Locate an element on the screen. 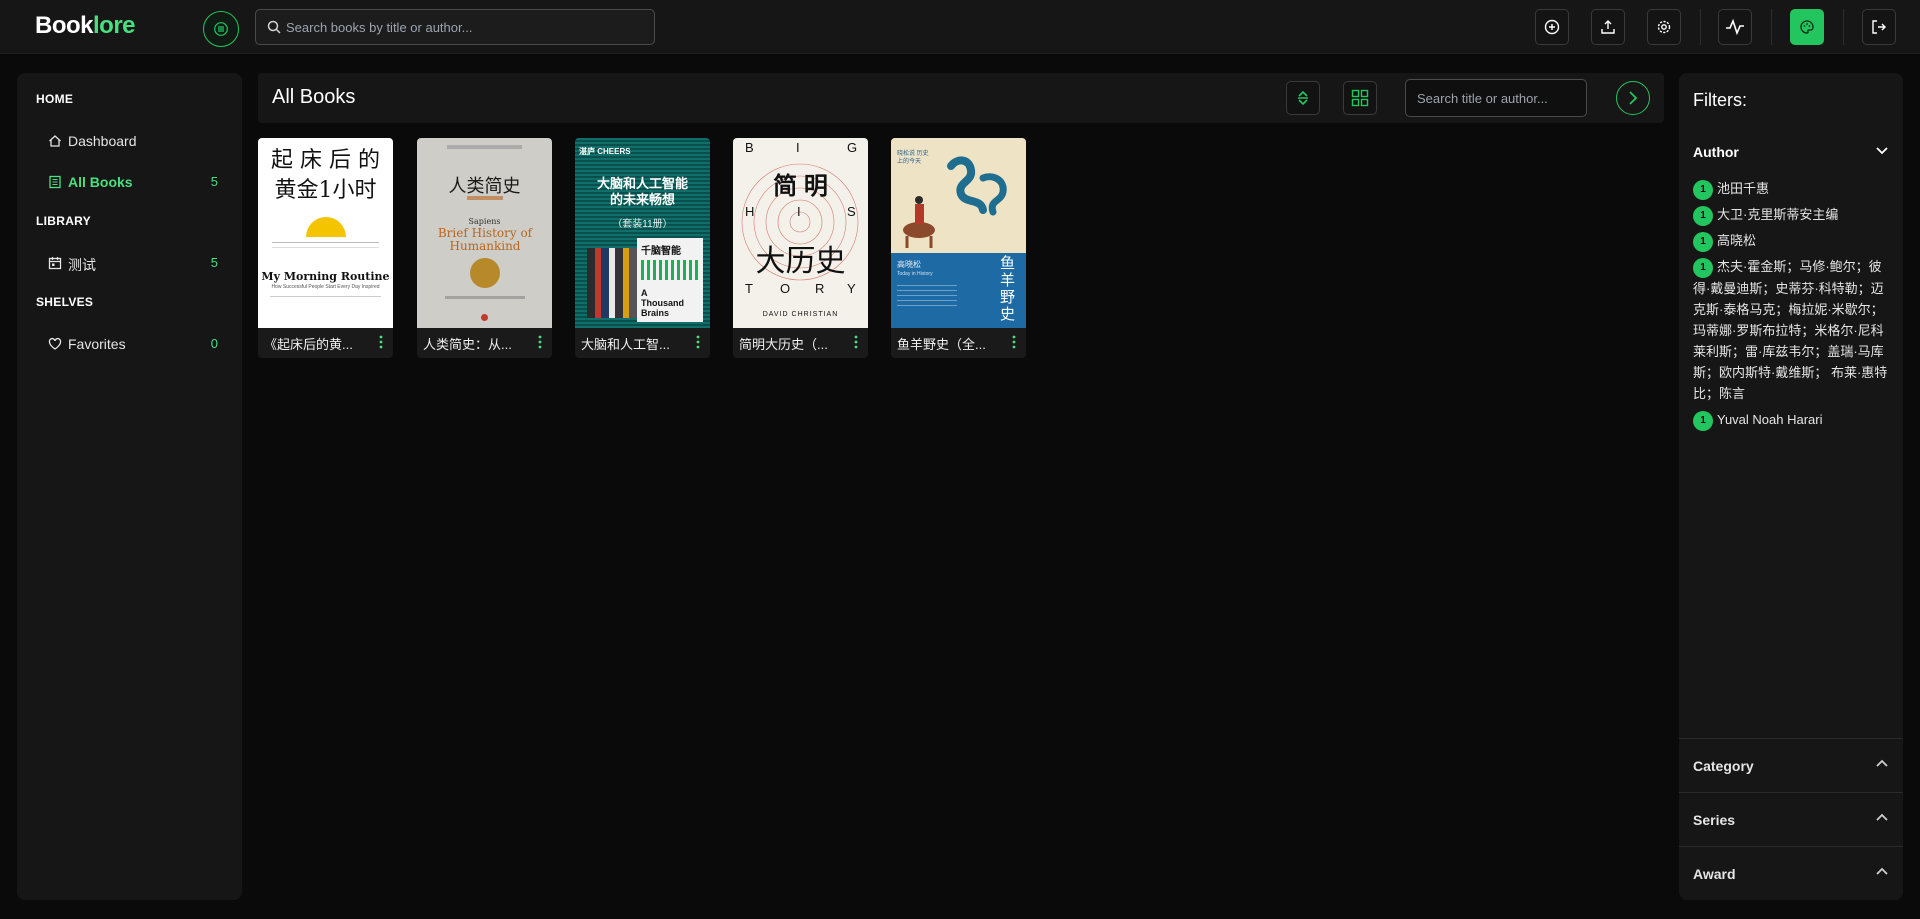  cover-author: DAVID CHRISTIAN is located at coordinates (800, 314).